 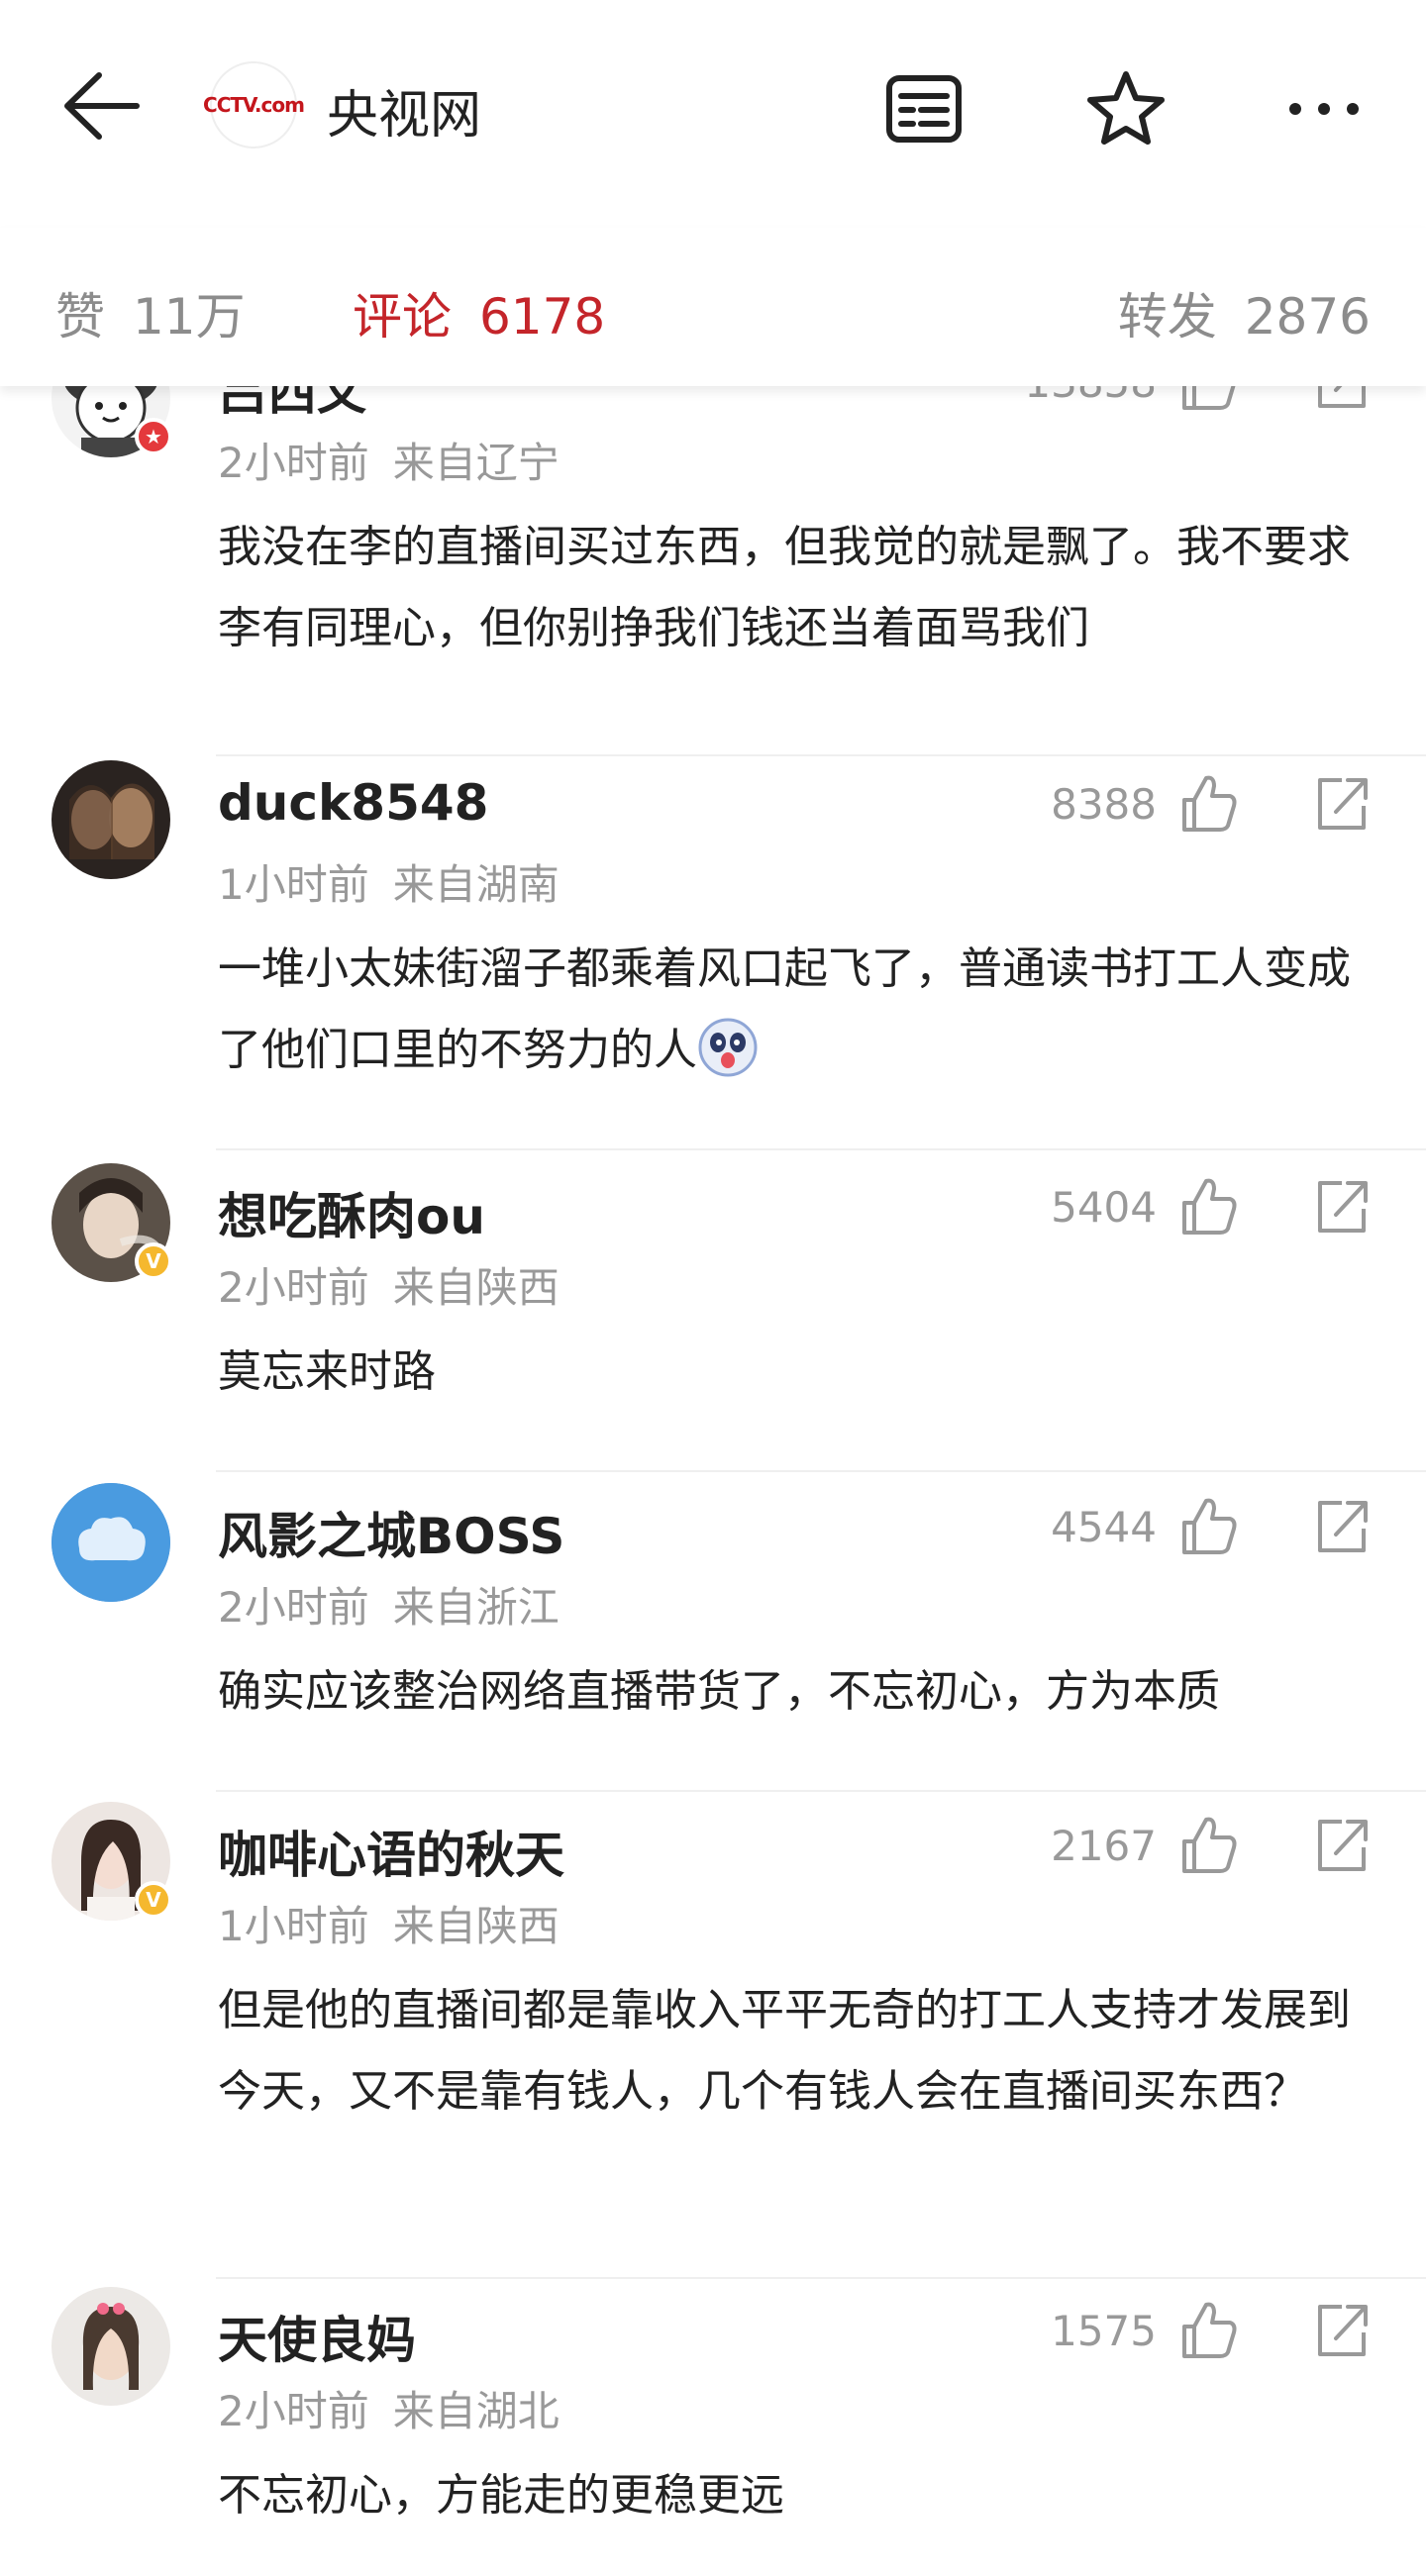 What do you see at coordinates (352, 1212) in the screenshot?
I see `comment-username: 想吃酥肉ou` at bounding box center [352, 1212].